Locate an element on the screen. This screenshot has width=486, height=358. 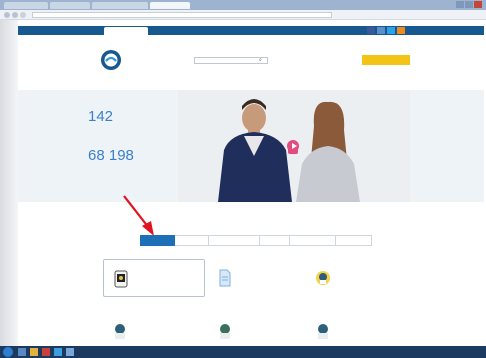
page-margin is located at coordinates (9, 183).